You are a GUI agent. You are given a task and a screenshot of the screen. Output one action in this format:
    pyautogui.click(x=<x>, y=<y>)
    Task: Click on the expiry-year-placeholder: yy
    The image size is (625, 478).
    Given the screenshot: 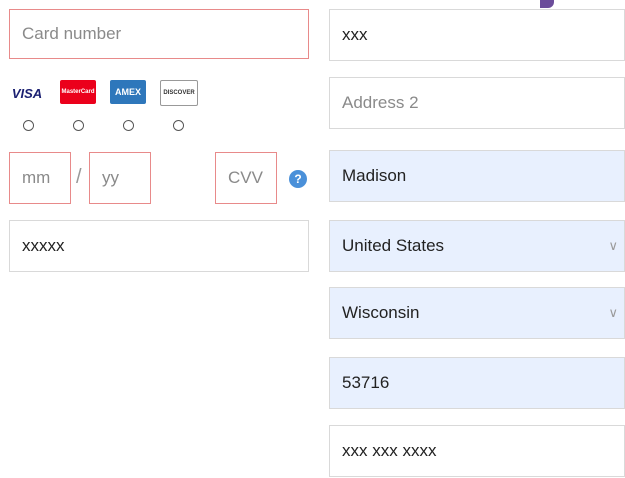 What is the action you would take?
    pyautogui.click(x=110, y=177)
    